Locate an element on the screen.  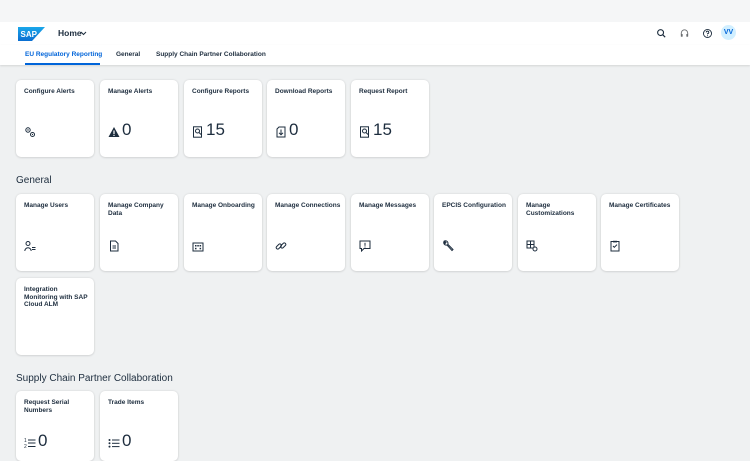
tile-manage-connections: Manage Connections is located at coordinates (306, 232).